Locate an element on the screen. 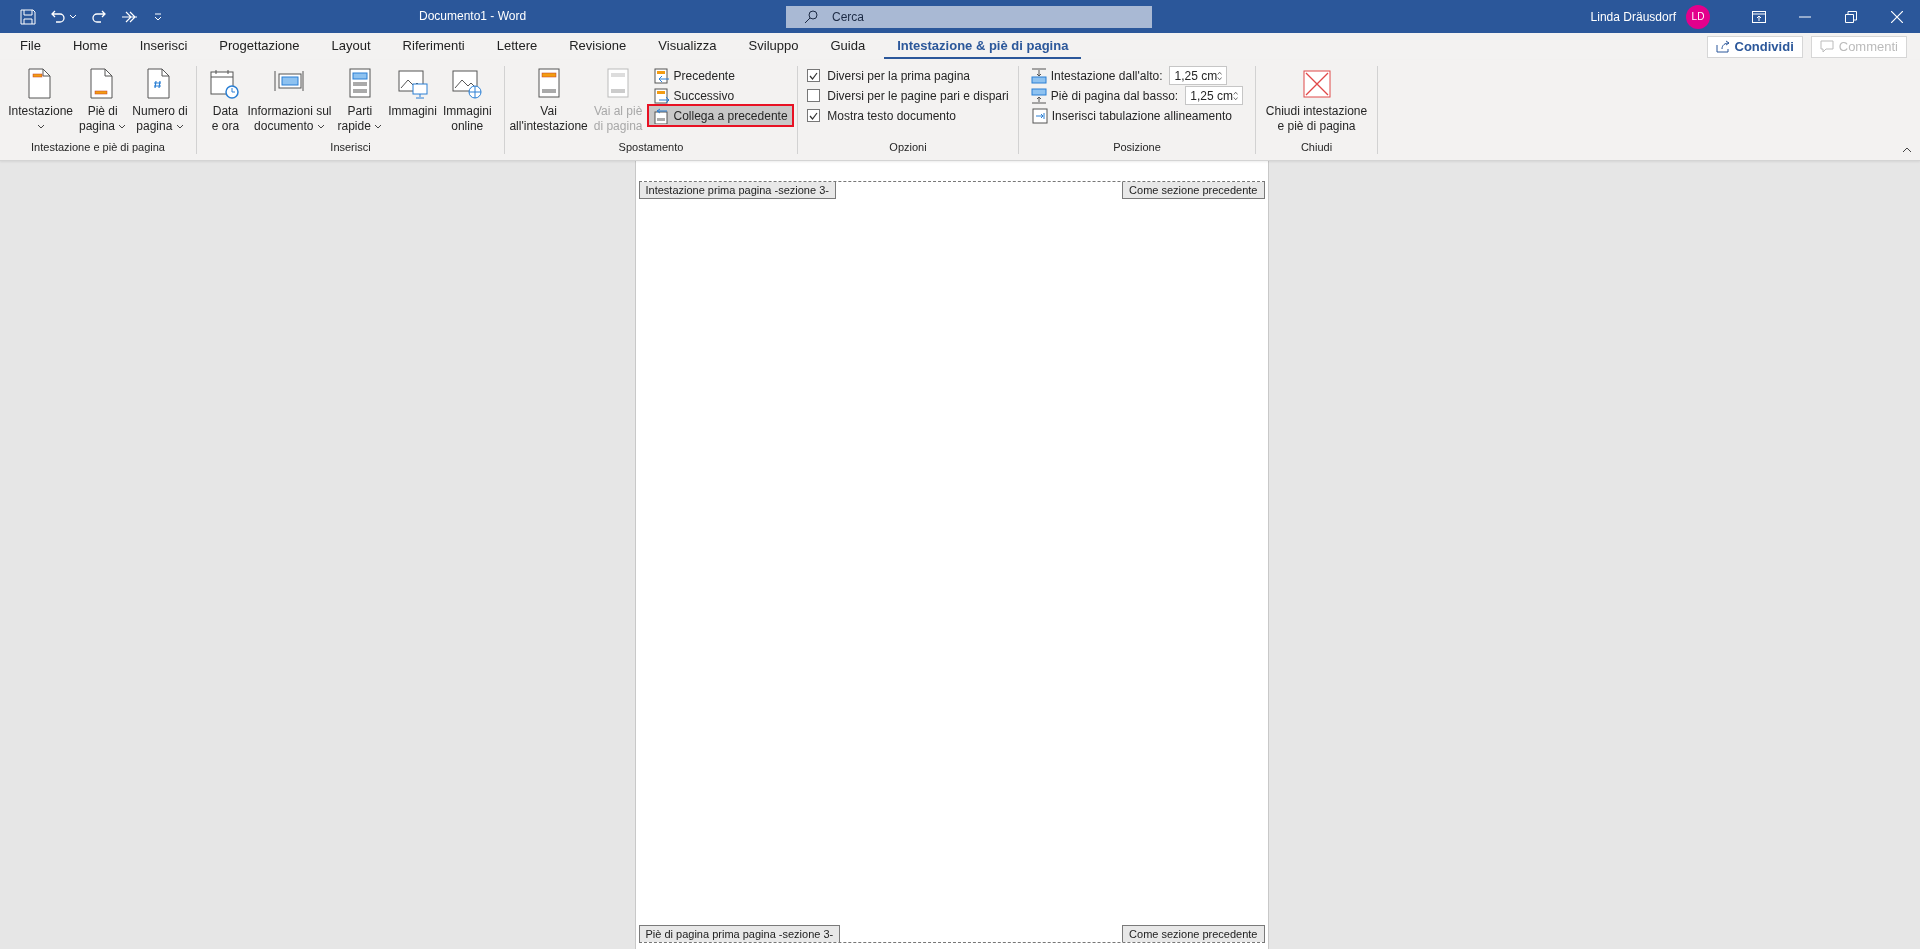  ribbon-tab: File is located at coordinates (30, 46).